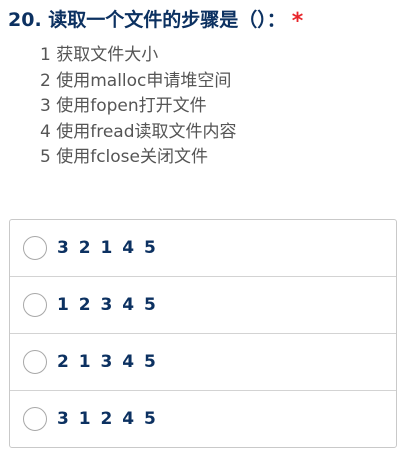 This screenshot has width=405, height=473. What do you see at coordinates (124, 157) in the screenshot?
I see `step-item: 5 使用fclose关闭文件` at bounding box center [124, 157].